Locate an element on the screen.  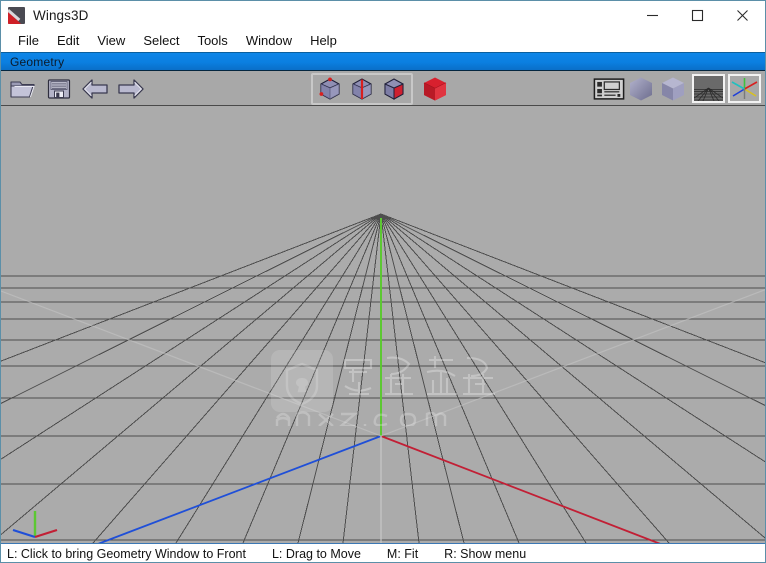
toolbar-left-group is located at coordinates (77, 88).